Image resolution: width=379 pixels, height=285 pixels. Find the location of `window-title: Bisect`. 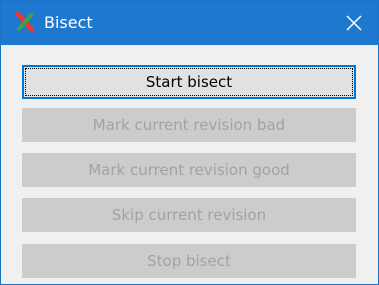

window-title: Bisect is located at coordinates (68, 22).